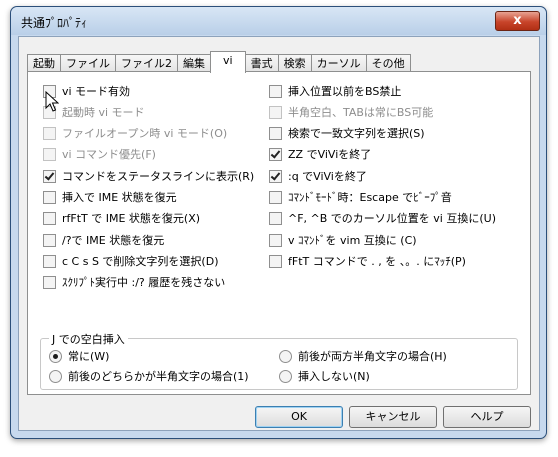 This screenshot has width=558, height=457. I want to click on checkbox-no-history-script: ｽｸﾘﾌﾟﾄ実行中 :/? 履歴を残さない, so click(134, 282).